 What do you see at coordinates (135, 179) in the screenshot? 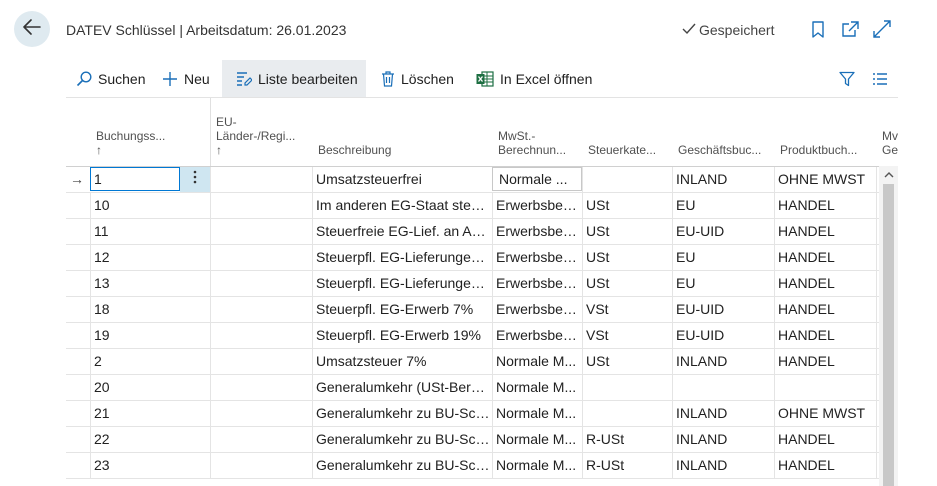
I see `cell-buchungsschluessel: 1` at bounding box center [135, 179].